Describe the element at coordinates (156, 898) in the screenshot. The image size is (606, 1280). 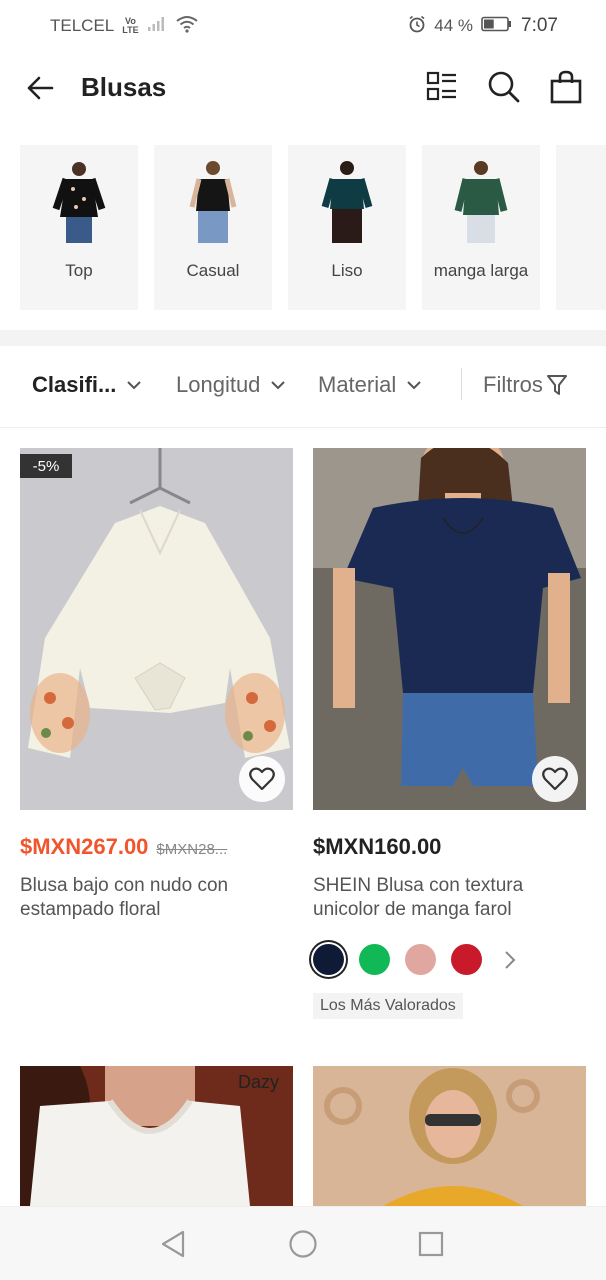
I see `product-title: Blusa bajo con nudo con estampado floral` at that location.